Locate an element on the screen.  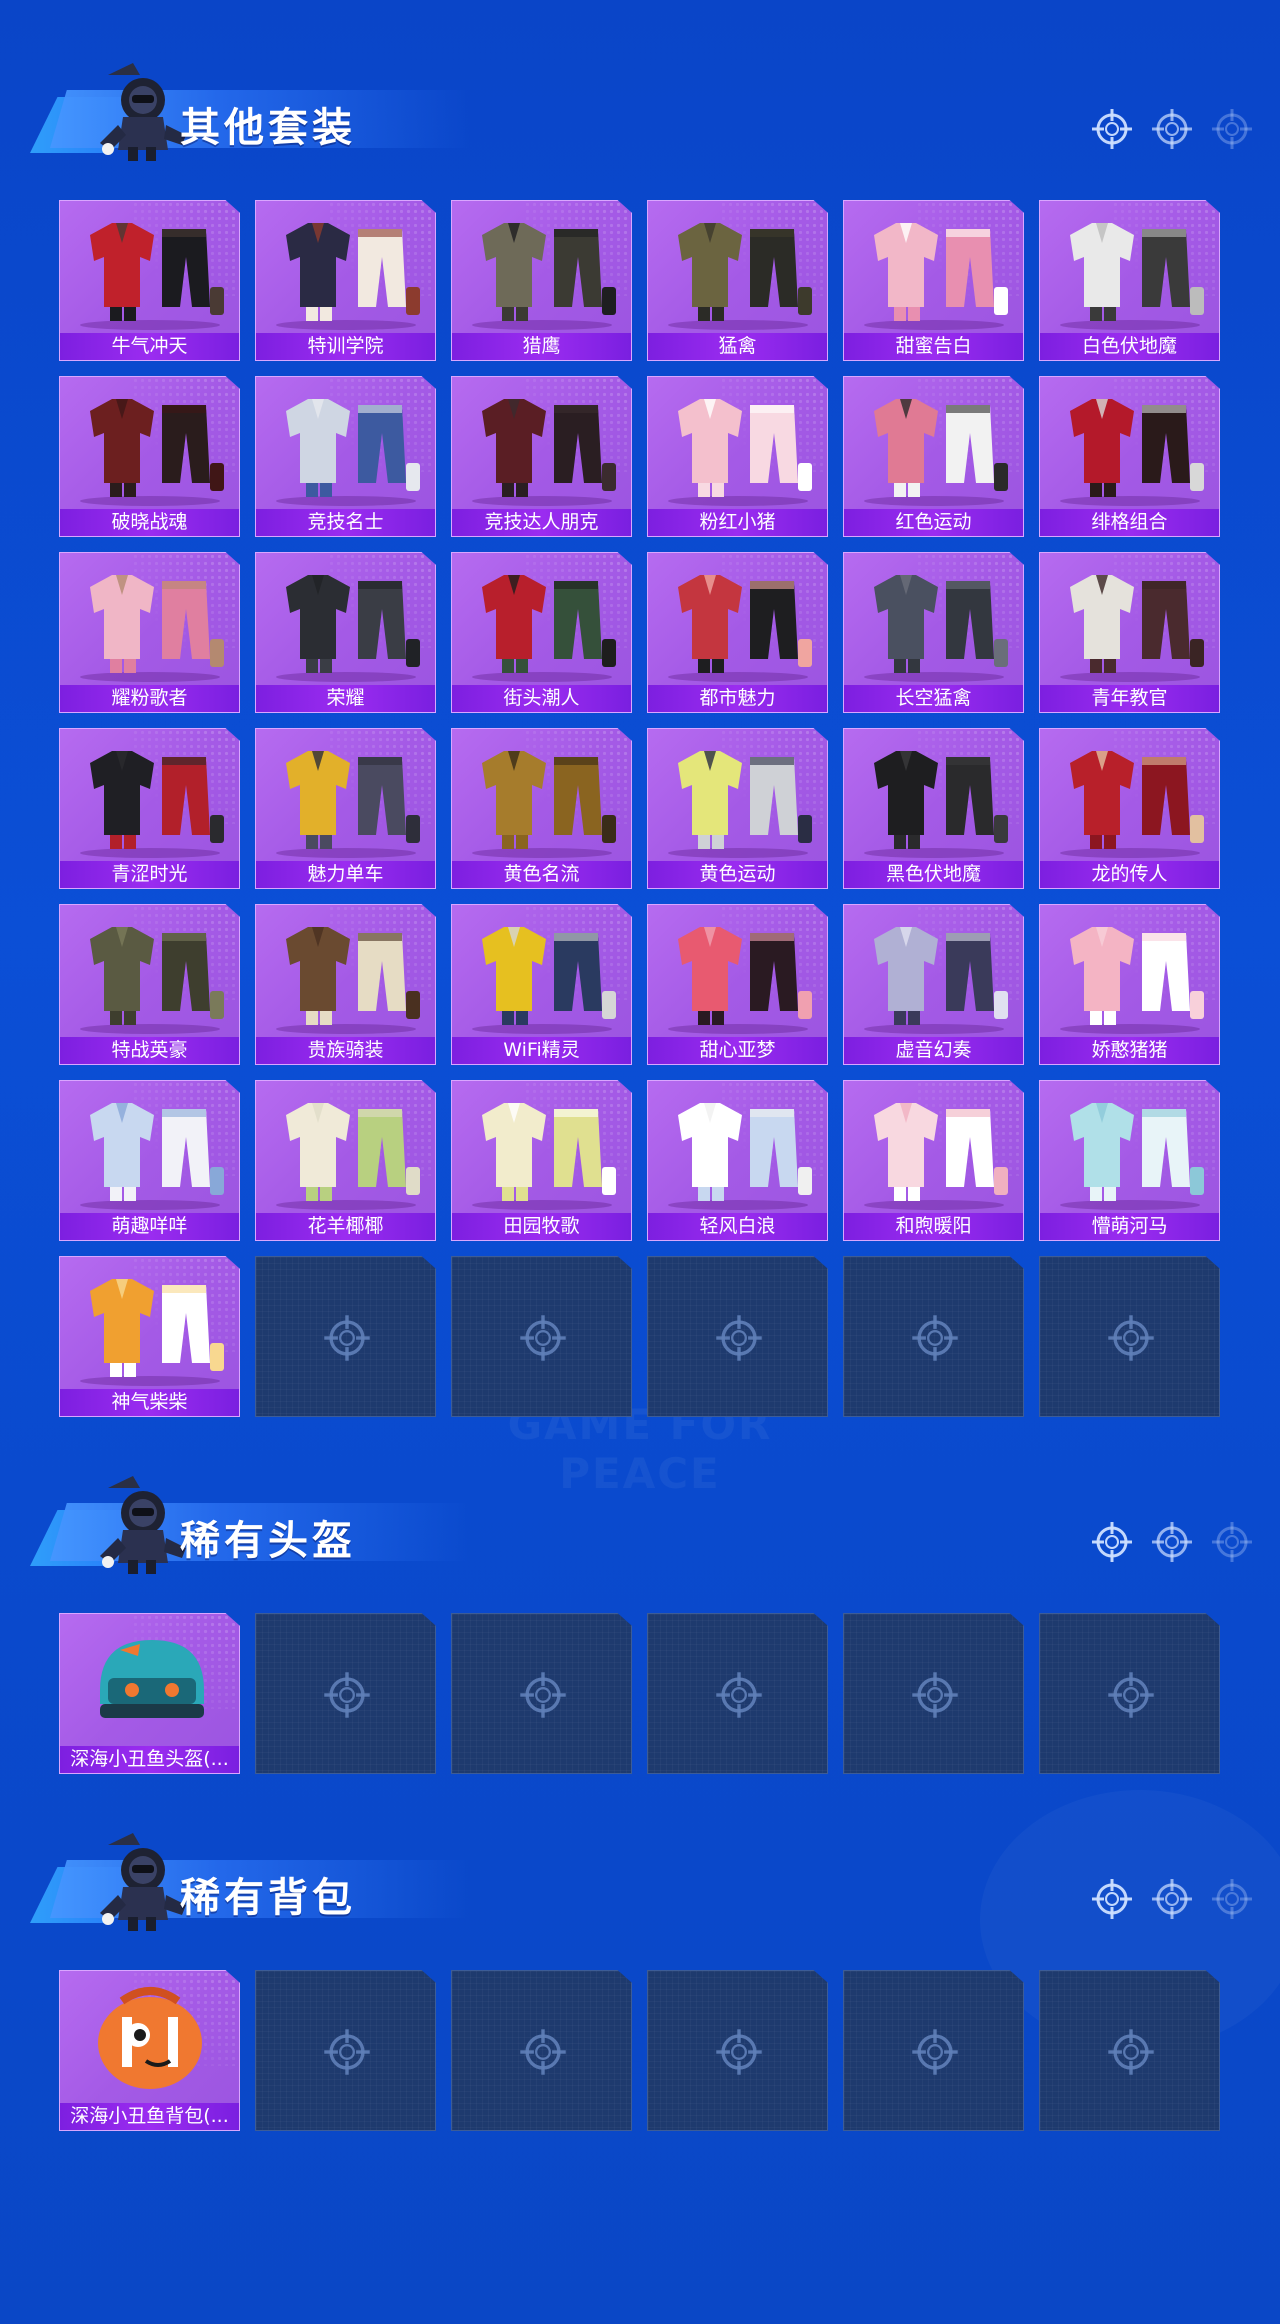
item-card: WiFi精灵 is located at coordinates (541, 984).